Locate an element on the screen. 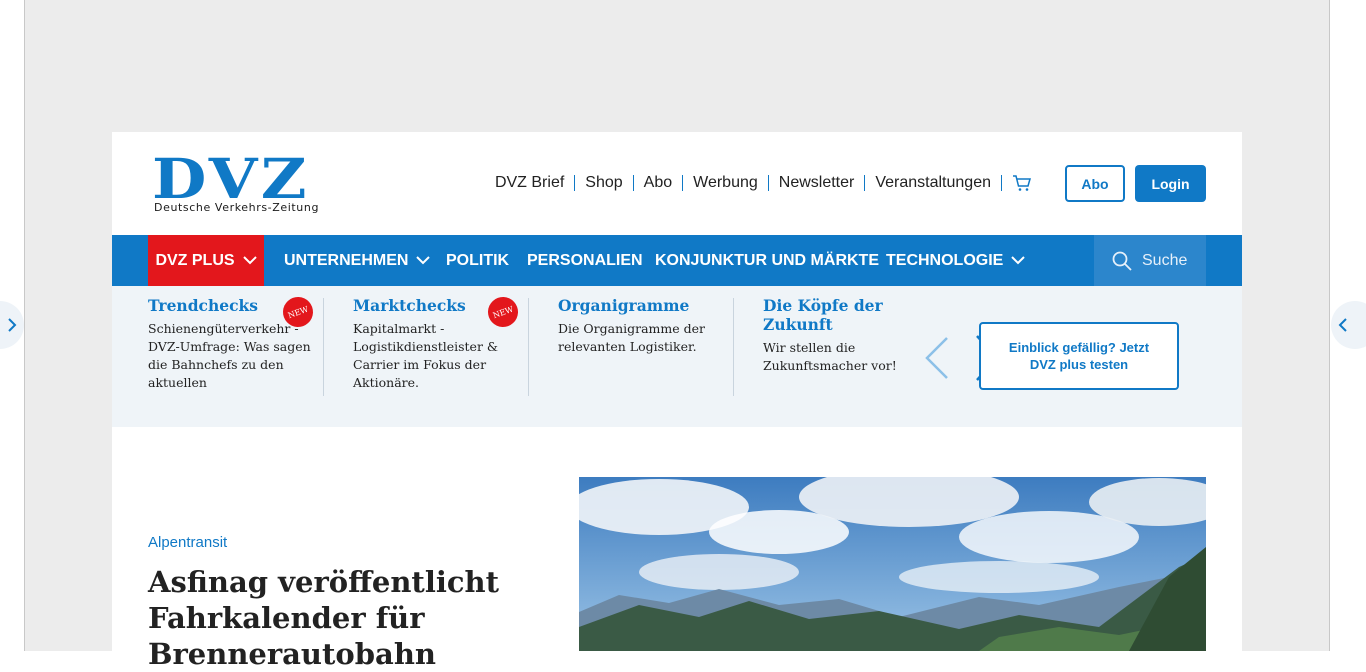 This screenshot has height=672, width=1366. article-kicker: Alpentransit is located at coordinates (187, 542).